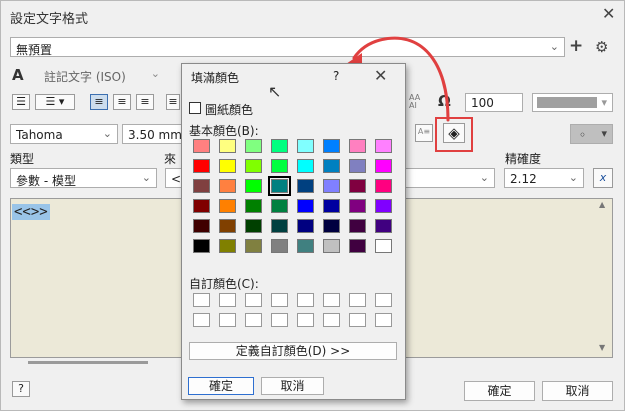  I want to click on chevron-down-icon: ⌄, so click(155, 73).